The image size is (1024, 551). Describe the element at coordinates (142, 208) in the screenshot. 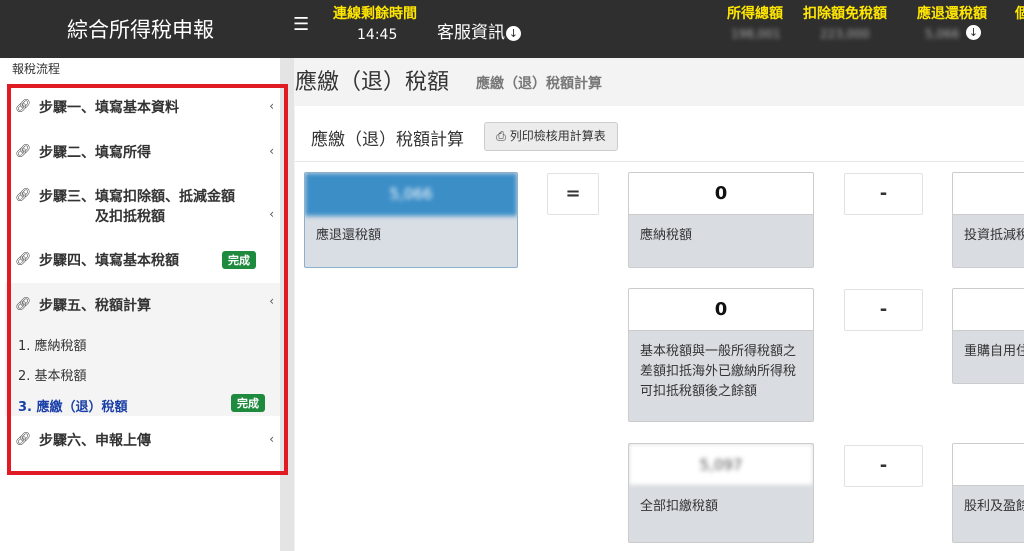

I see `sidebar-step-3: 🔗︎ 步驟三、填寫扣除額、抵減金額 及扣抵稅額 ‹` at that location.